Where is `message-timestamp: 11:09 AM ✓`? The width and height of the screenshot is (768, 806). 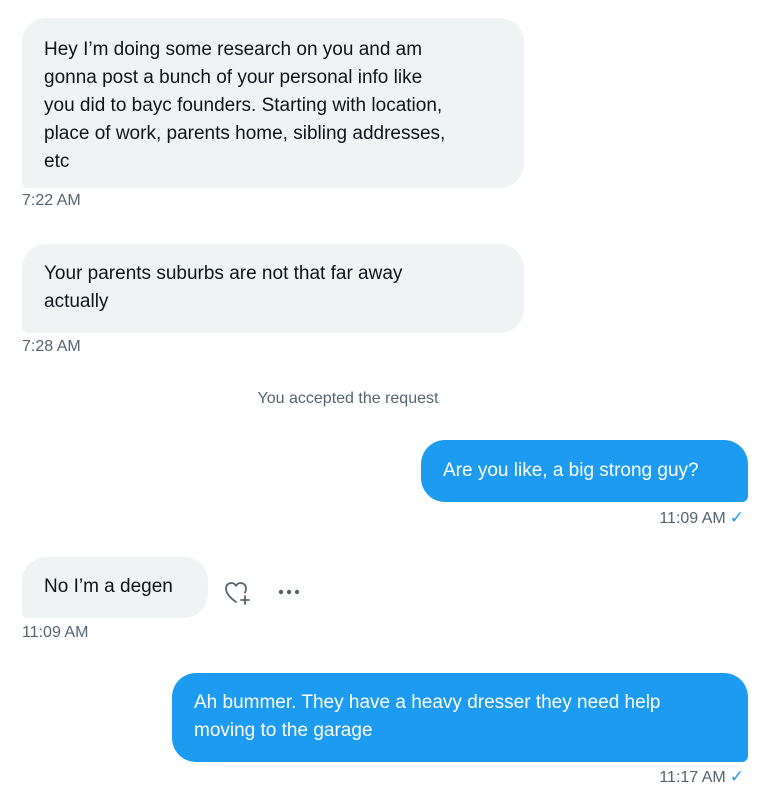 message-timestamp: 11:09 AM ✓ is located at coordinates (701, 518).